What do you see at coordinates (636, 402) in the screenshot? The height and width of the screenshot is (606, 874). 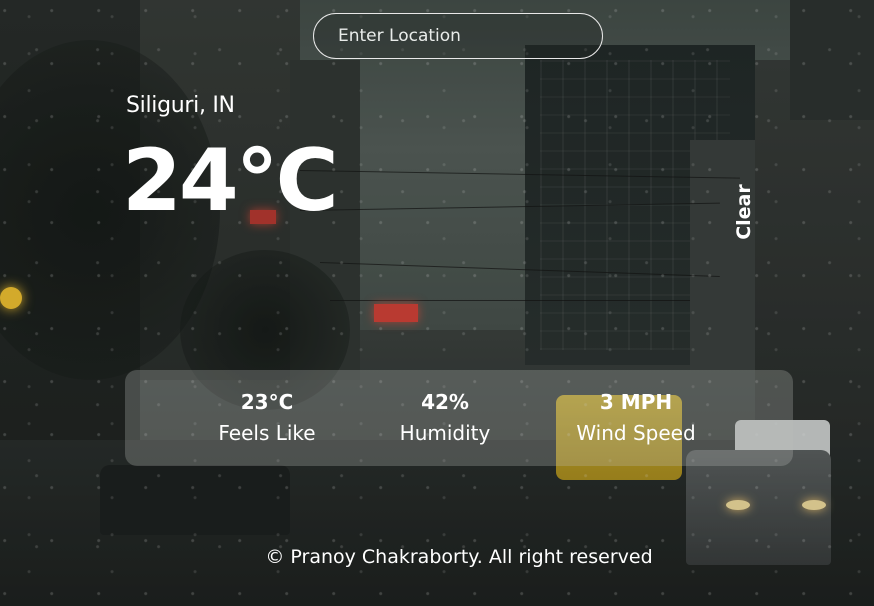 I see `wind-speed-value: 3 MPH` at bounding box center [636, 402].